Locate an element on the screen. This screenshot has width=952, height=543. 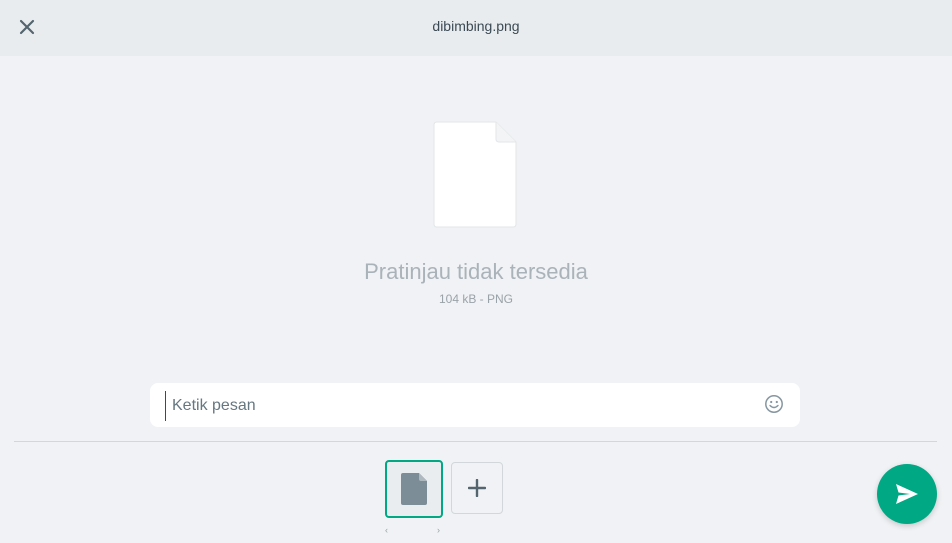
send-icon is located at coordinates (907, 494).